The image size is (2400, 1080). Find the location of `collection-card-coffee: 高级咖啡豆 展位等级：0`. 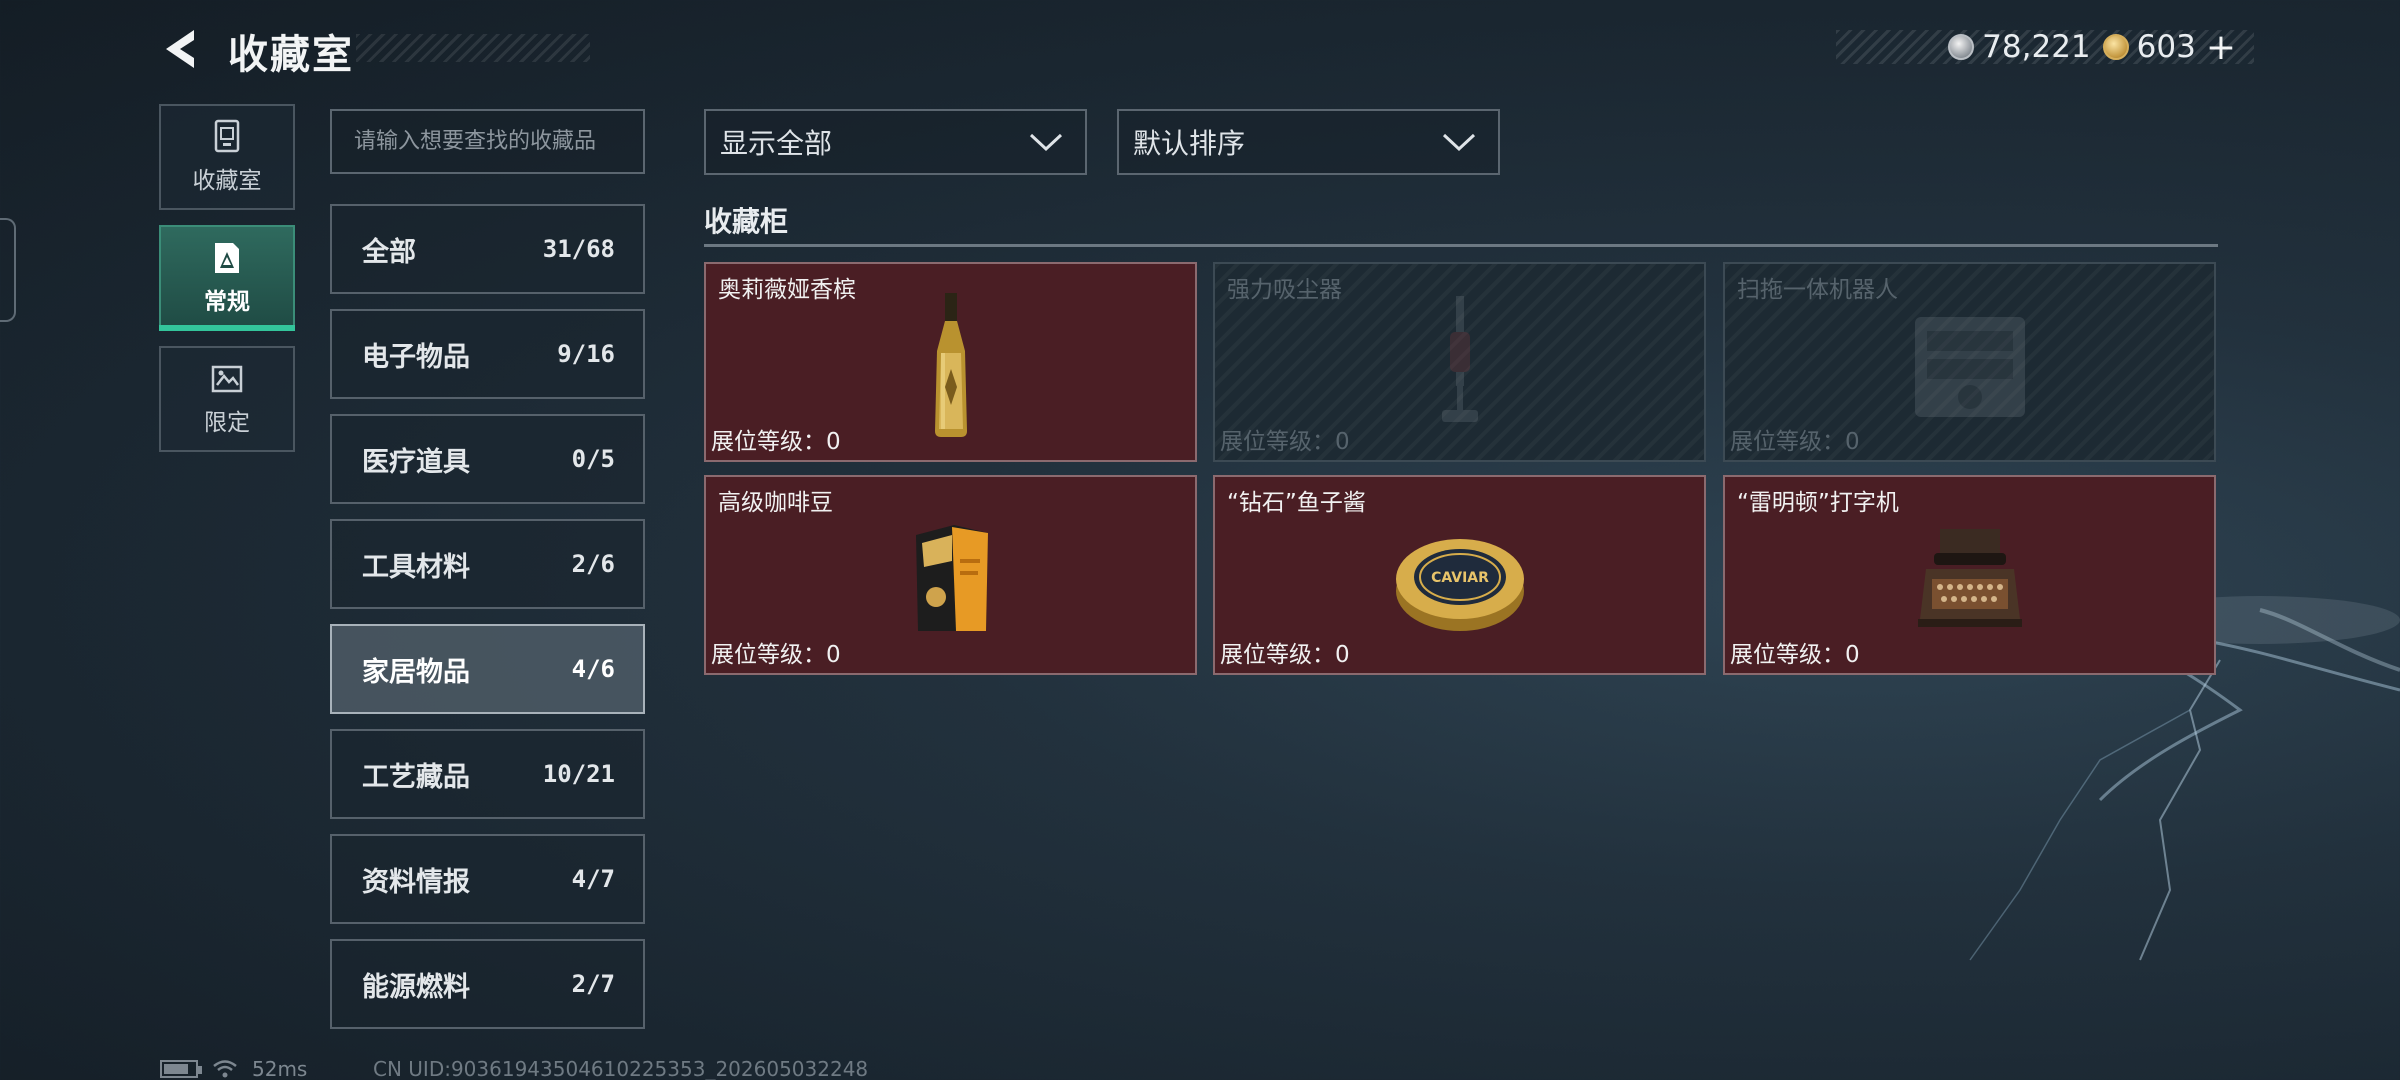

collection-card-coffee: 高级咖啡豆 展位等级：0 is located at coordinates (950, 575).